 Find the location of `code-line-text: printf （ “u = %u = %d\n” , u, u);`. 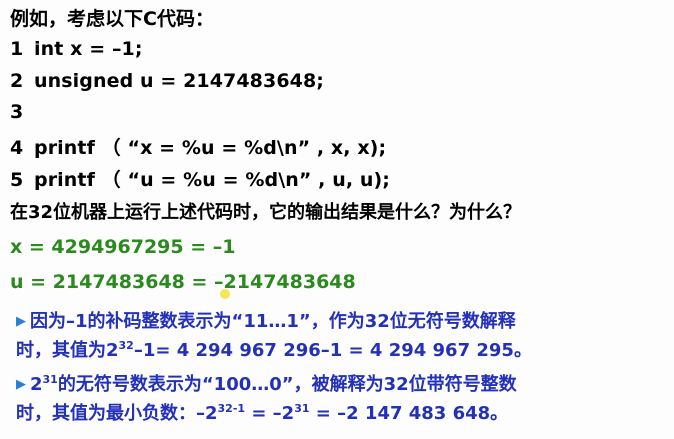

code-line-text: printf （ “u = %u = %d\n” , u, u); is located at coordinates (212, 180).